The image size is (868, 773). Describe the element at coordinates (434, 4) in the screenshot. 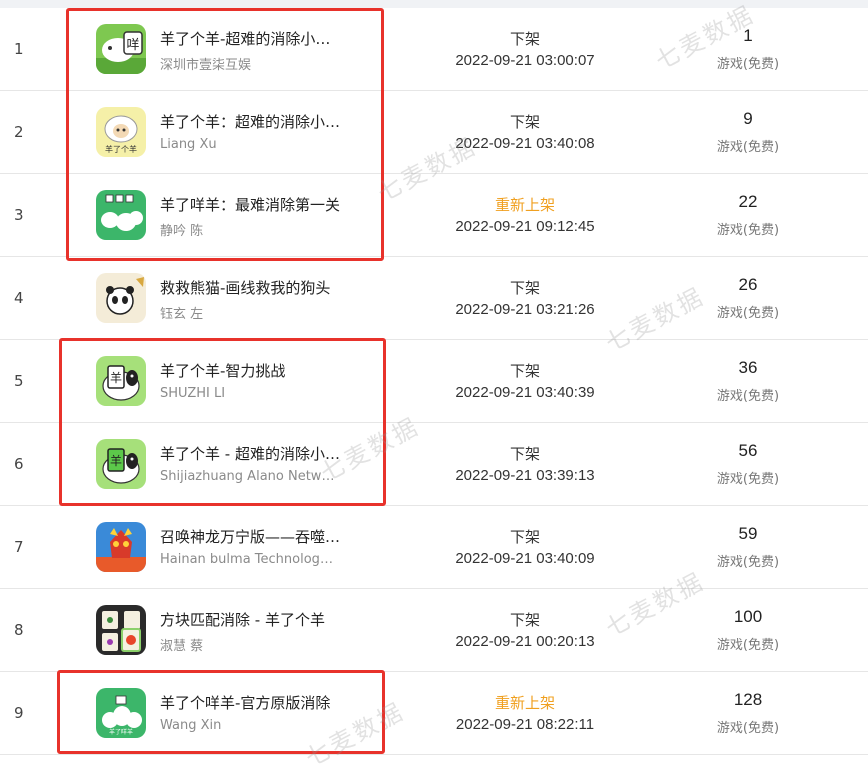

I see `top-band` at that location.